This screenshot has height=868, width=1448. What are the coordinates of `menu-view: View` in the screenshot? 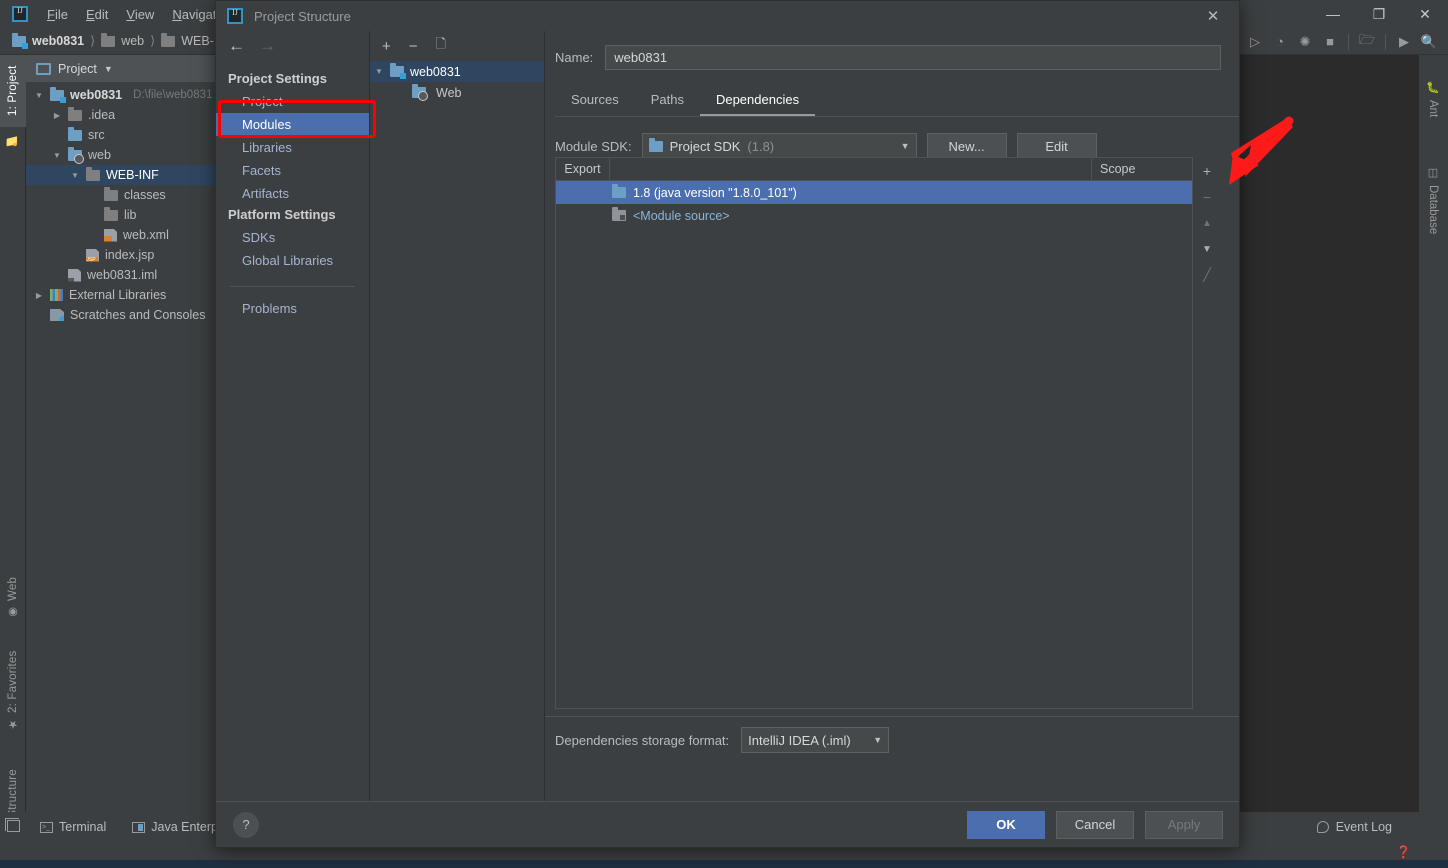 It's located at (140, 14).